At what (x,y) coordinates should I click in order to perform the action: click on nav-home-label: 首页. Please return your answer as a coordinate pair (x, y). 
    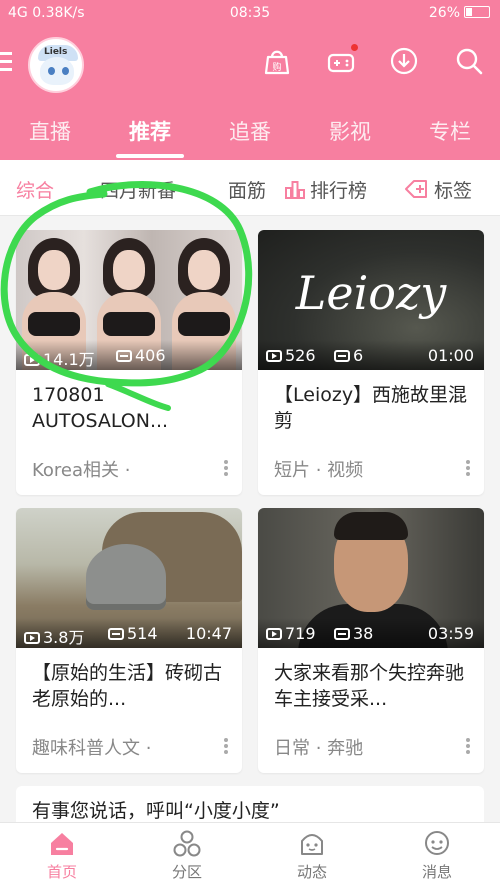
    Looking at the image, I should click on (61, 872).